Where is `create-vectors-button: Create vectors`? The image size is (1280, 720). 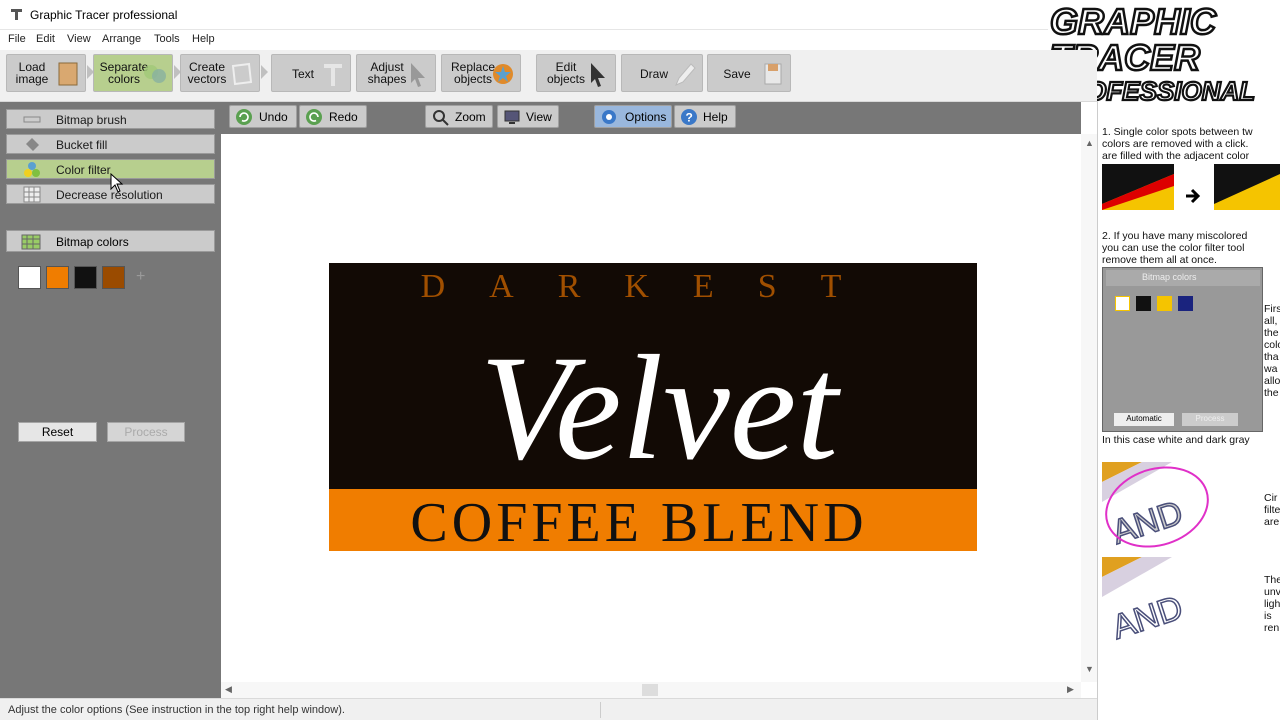 create-vectors-button: Create vectors is located at coordinates (220, 73).